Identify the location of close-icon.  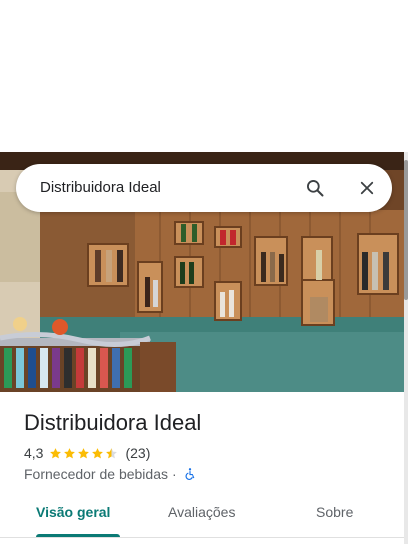
(367, 188).